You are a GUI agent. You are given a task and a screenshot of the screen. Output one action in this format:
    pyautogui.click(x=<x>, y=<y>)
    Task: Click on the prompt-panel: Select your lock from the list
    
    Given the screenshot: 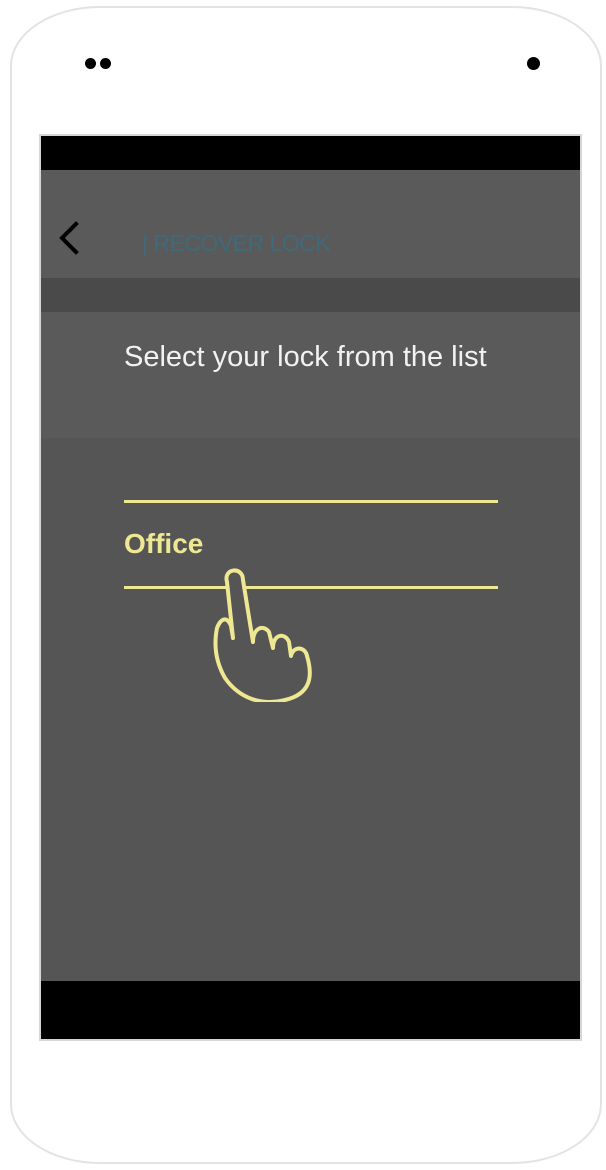 What is the action you would take?
    pyautogui.click(x=310, y=375)
    